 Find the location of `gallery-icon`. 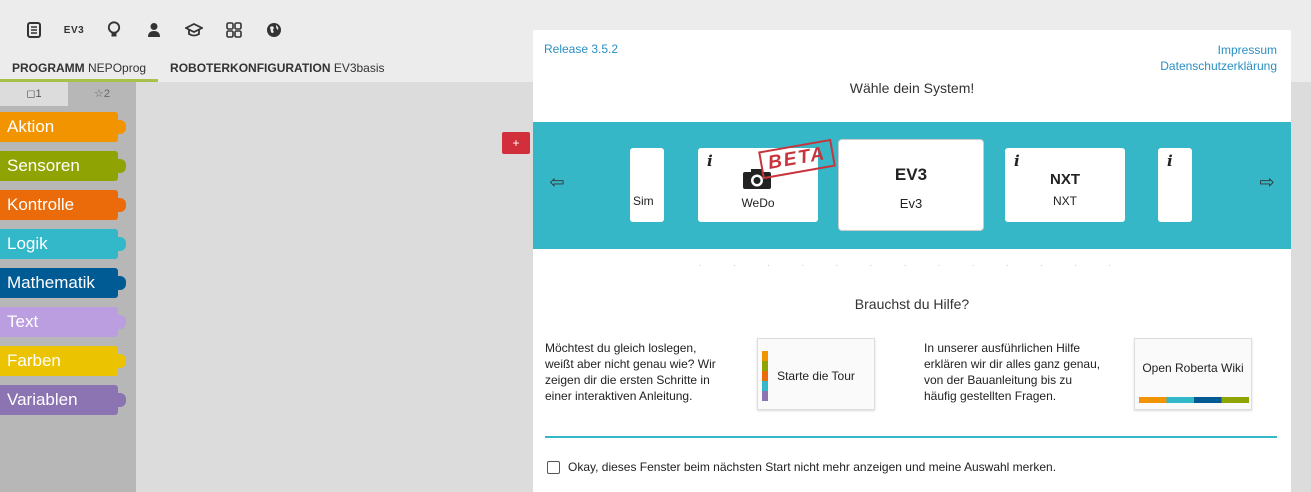

gallery-icon is located at coordinates (234, 30).